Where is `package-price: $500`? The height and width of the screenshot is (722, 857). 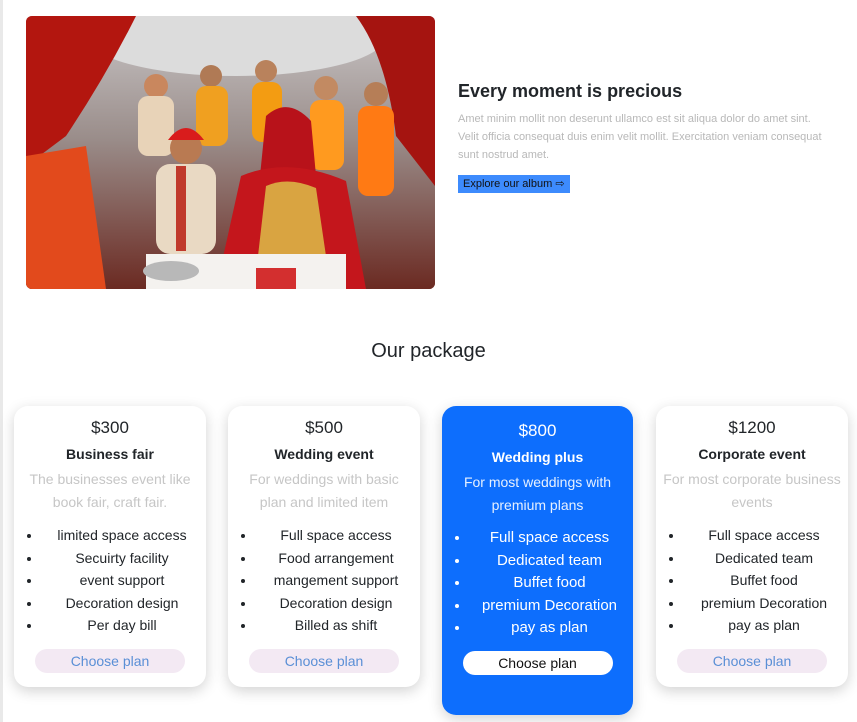
package-price: $500 is located at coordinates (324, 427).